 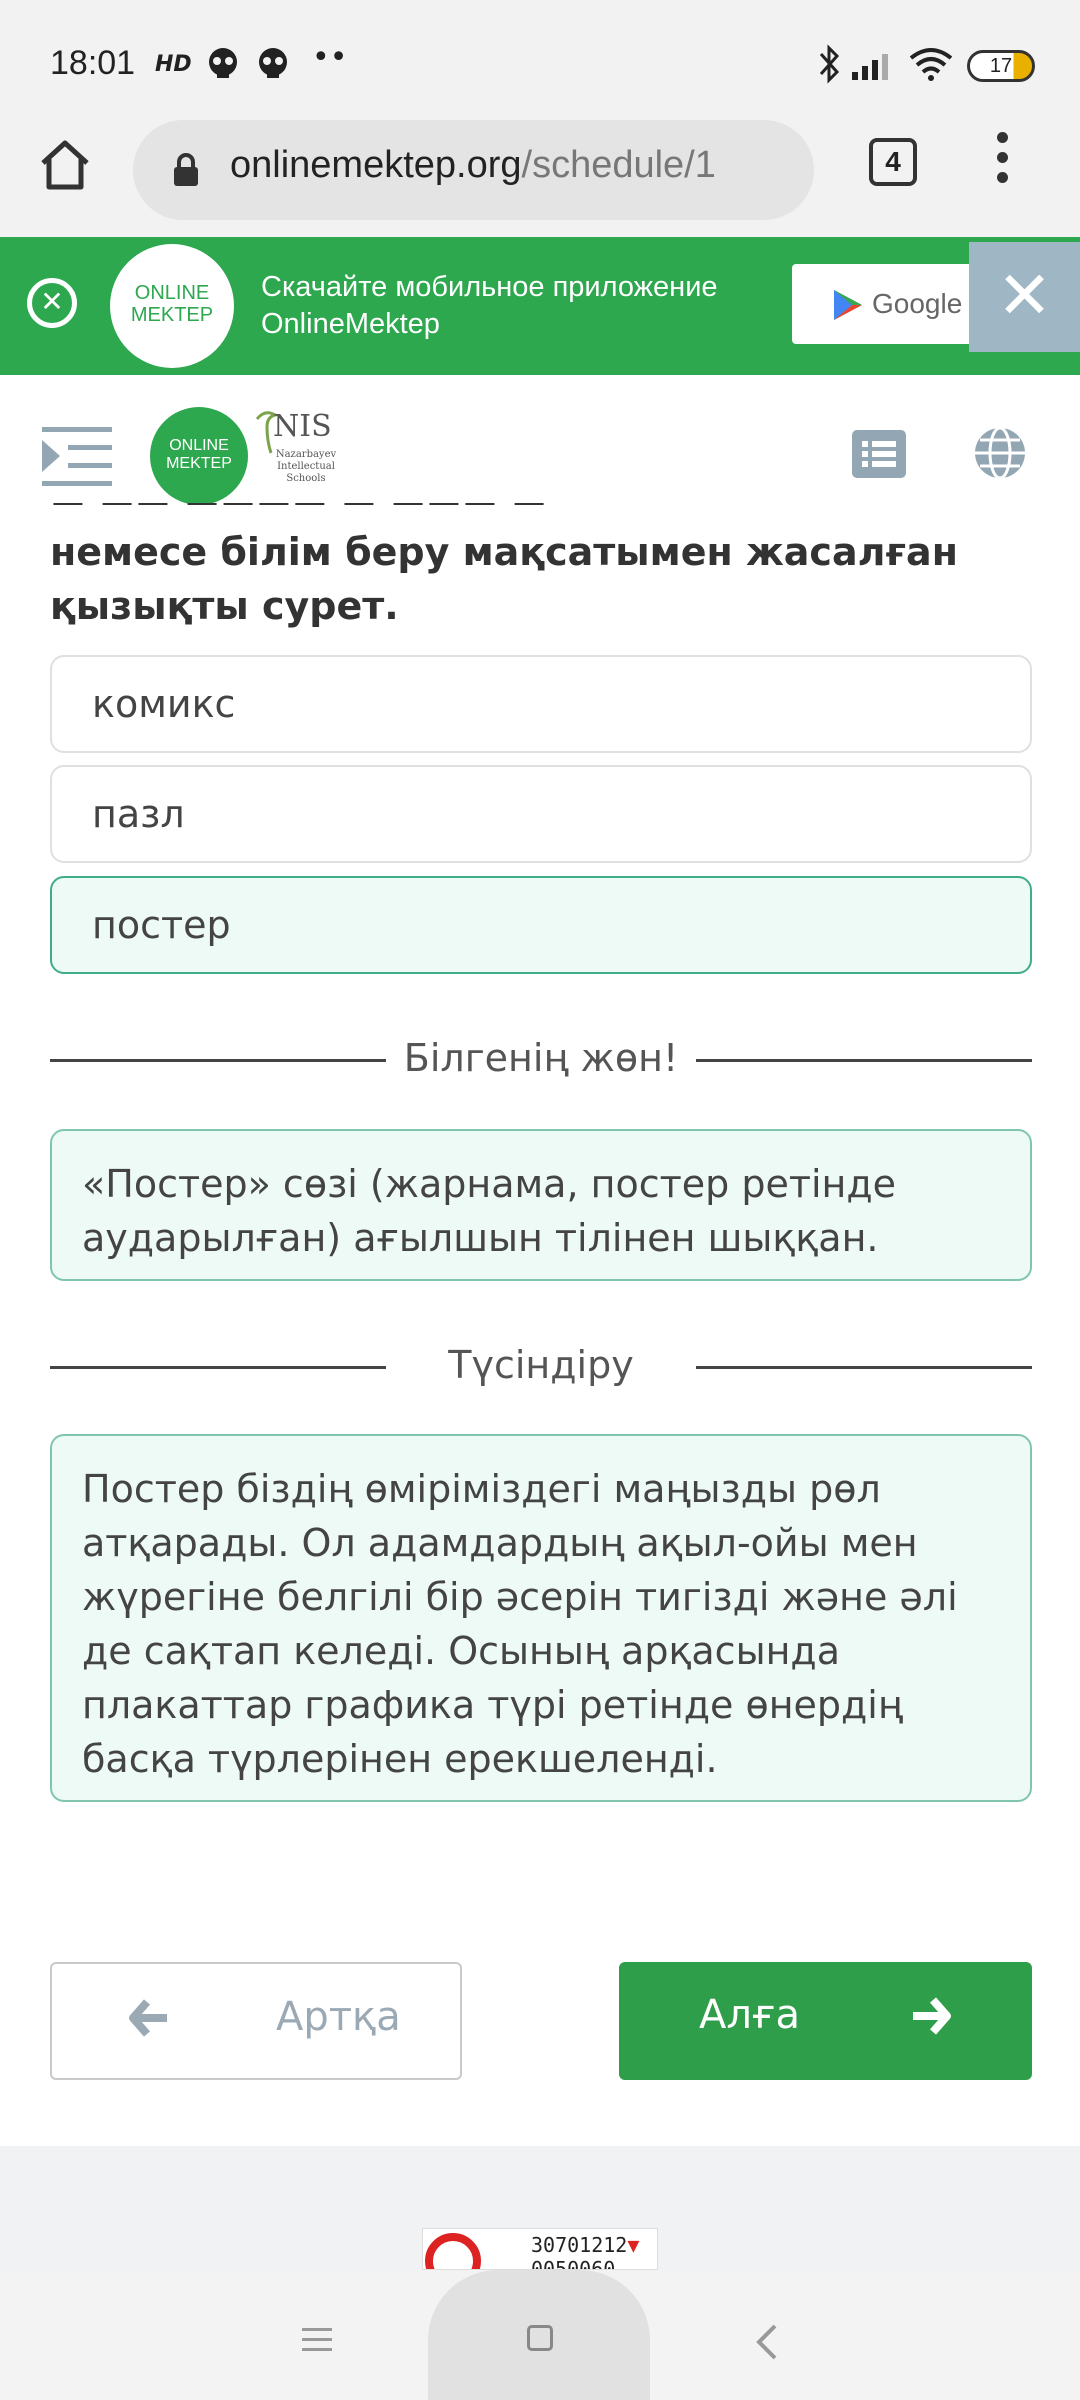 What do you see at coordinates (848, 305) in the screenshot?
I see `google-play-icon` at bounding box center [848, 305].